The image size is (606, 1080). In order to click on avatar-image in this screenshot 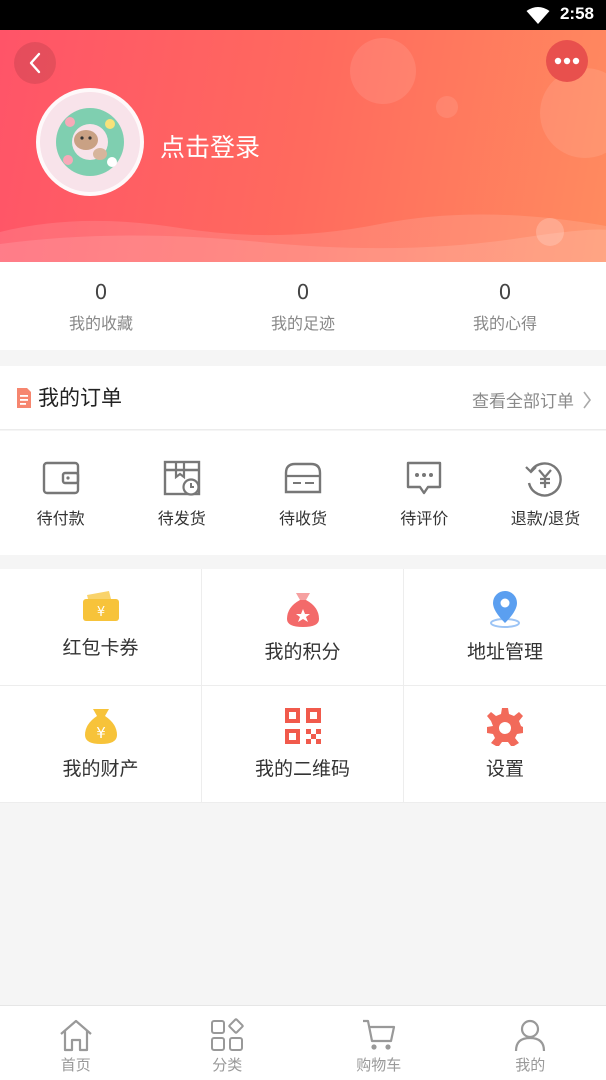, I will do `click(90, 142)`.